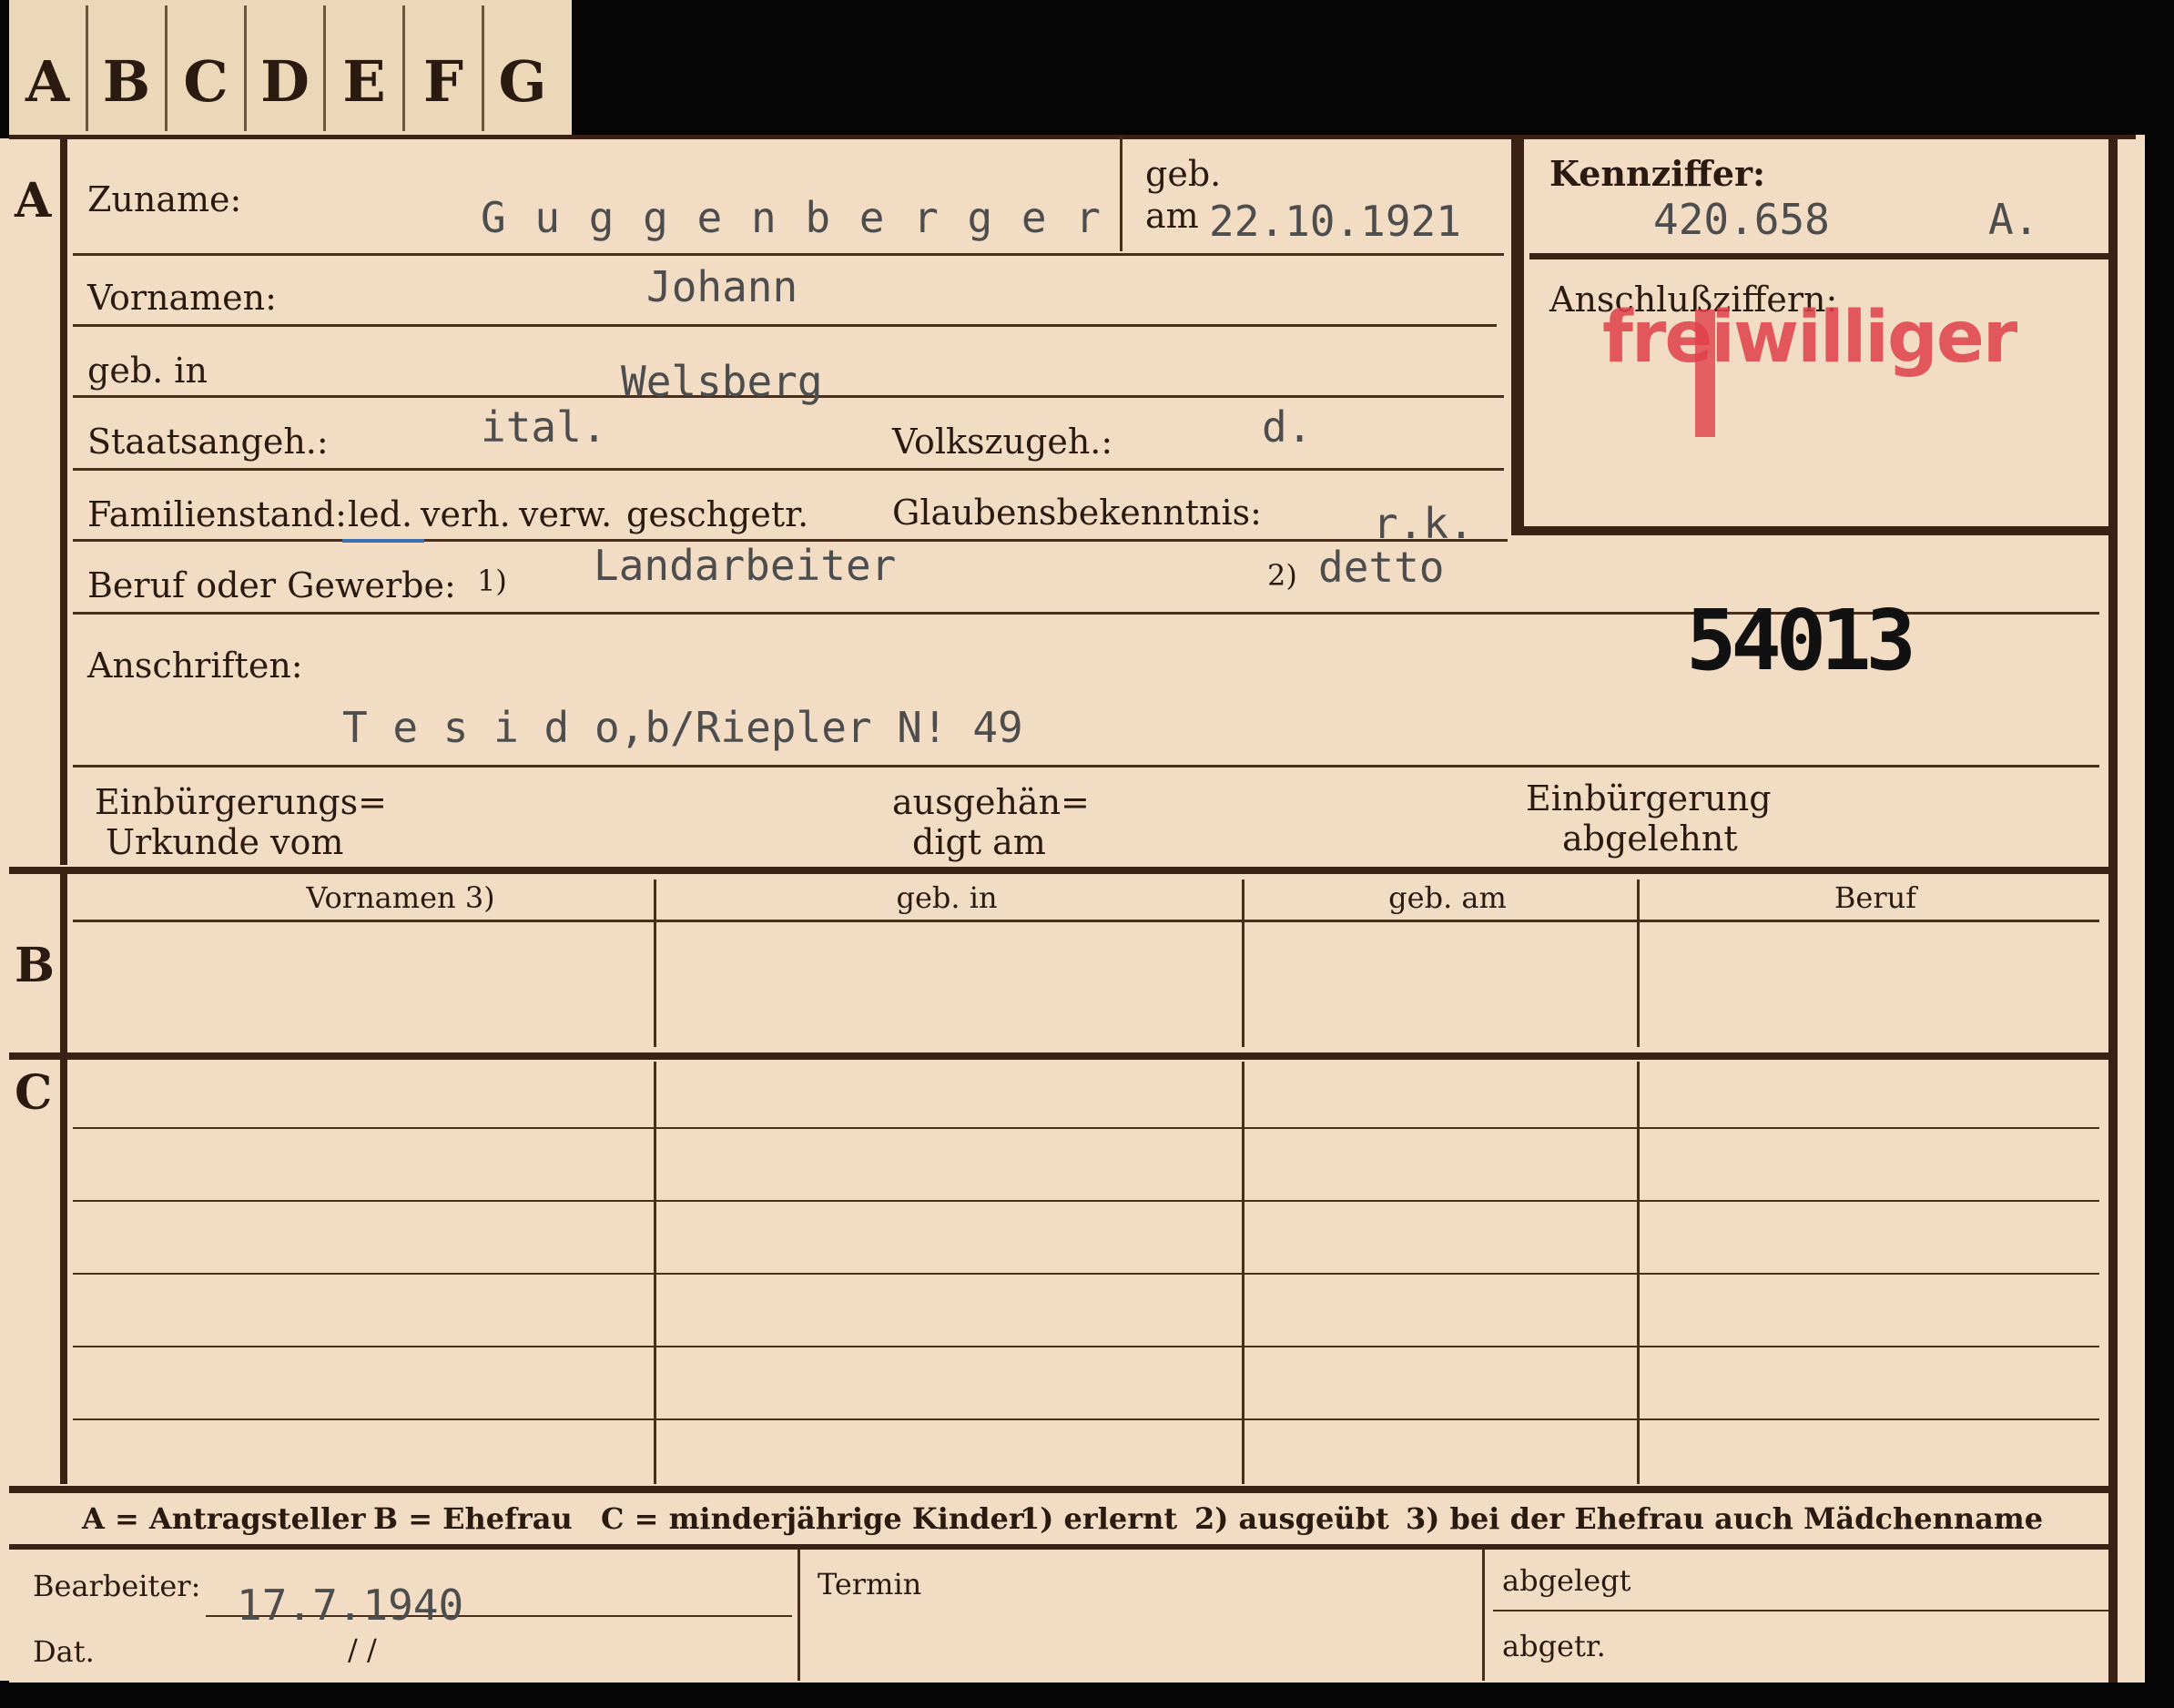 This screenshot has width=2174, height=1708. I want to click on value-geb-am: 22.10.1921, so click(1335, 221).